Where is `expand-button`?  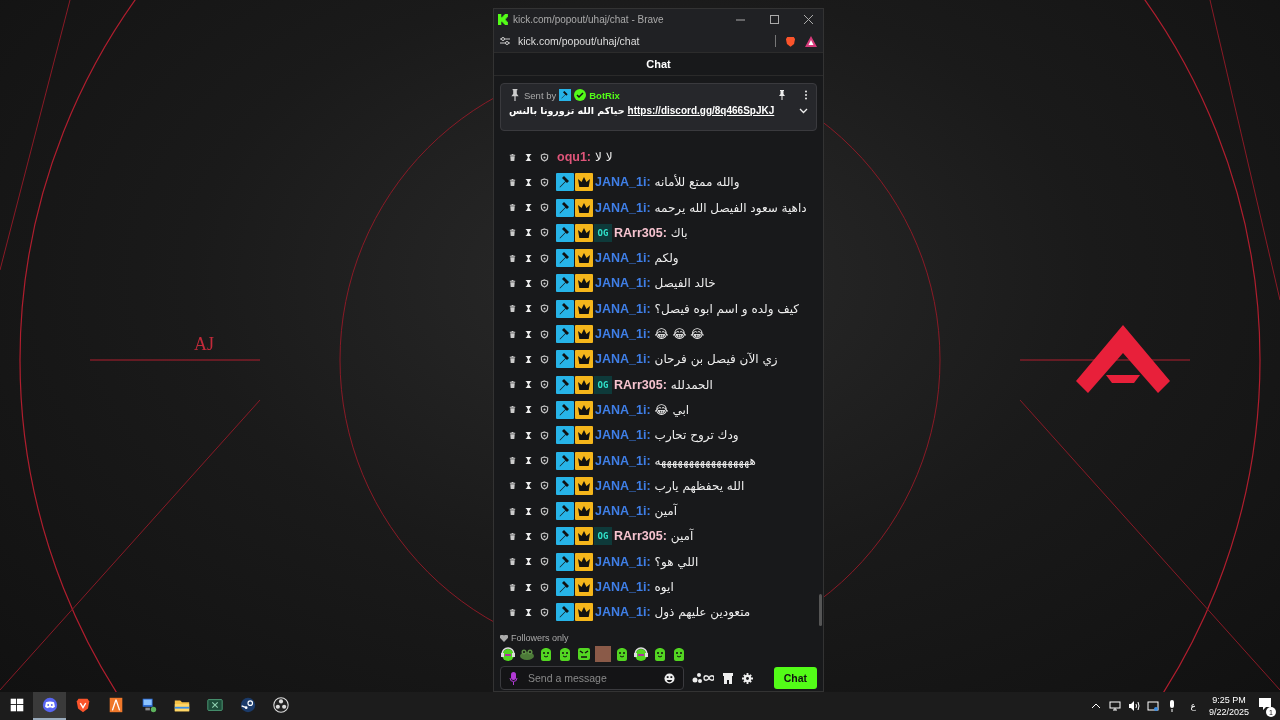
expand-button is located at coordinates (803, 110).